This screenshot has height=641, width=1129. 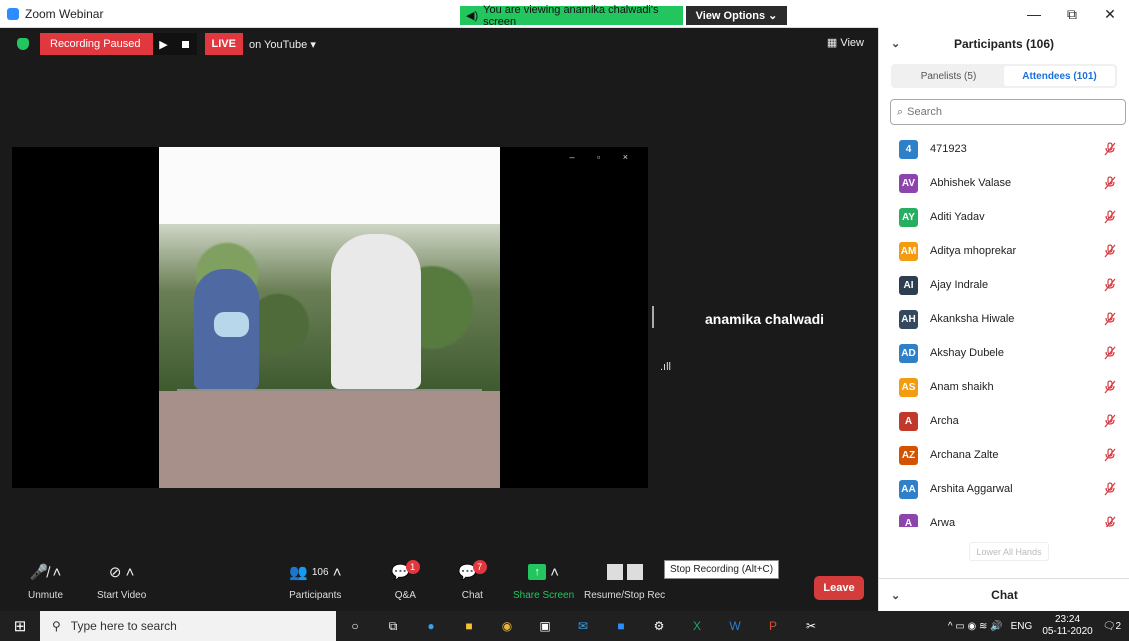 I want to click on record-button: Resume/Stop Rec, so click(x=624, y=581).